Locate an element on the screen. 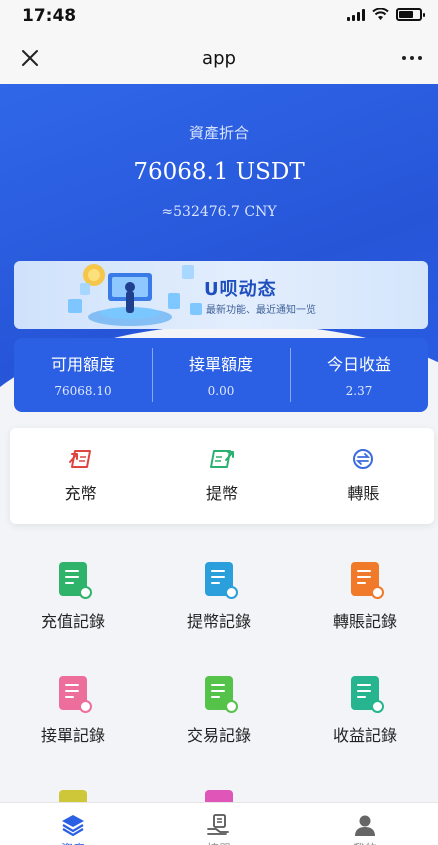  grid-label: 收益記錄 is located at coordinates (364, 735).